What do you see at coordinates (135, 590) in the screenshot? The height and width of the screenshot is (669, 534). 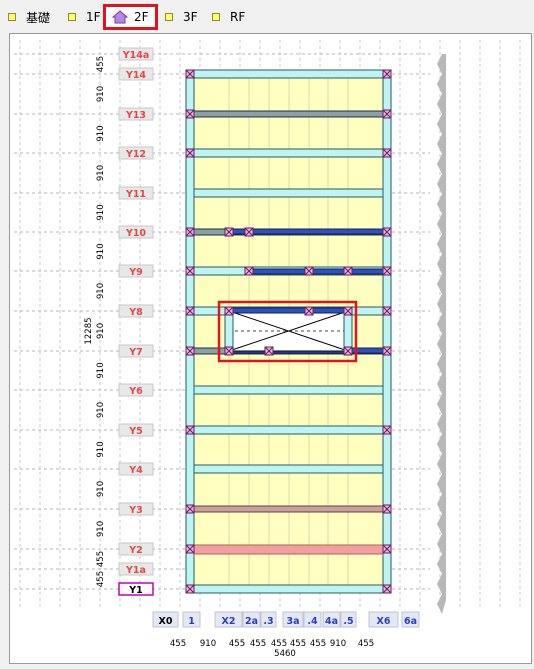 I see `y-grid-label: Y1` at bounding box center [135, 590].